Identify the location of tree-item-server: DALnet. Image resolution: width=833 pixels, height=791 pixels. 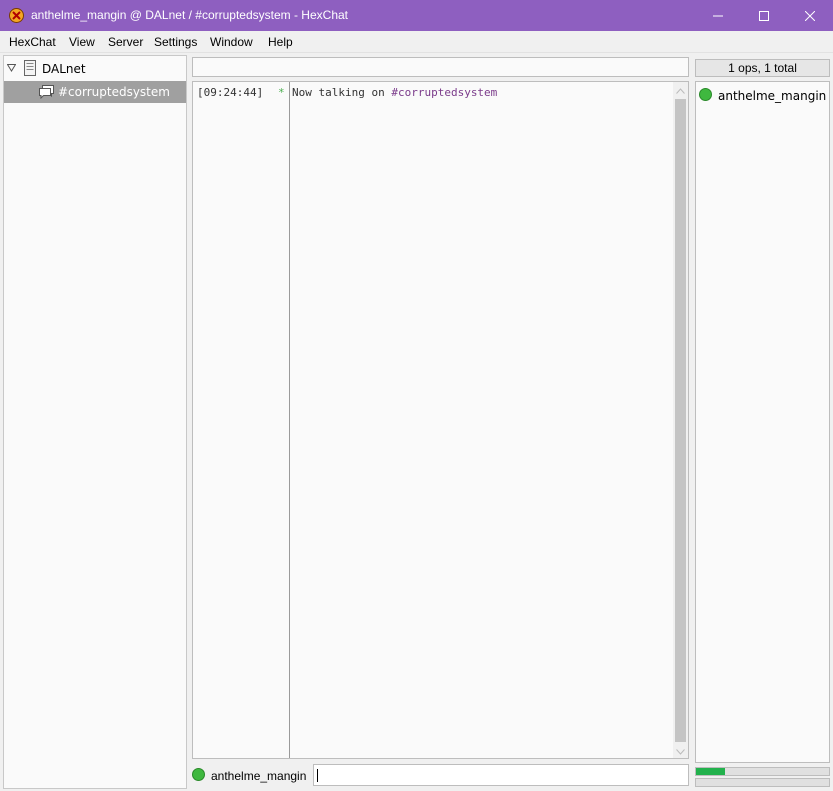
(95, 69).